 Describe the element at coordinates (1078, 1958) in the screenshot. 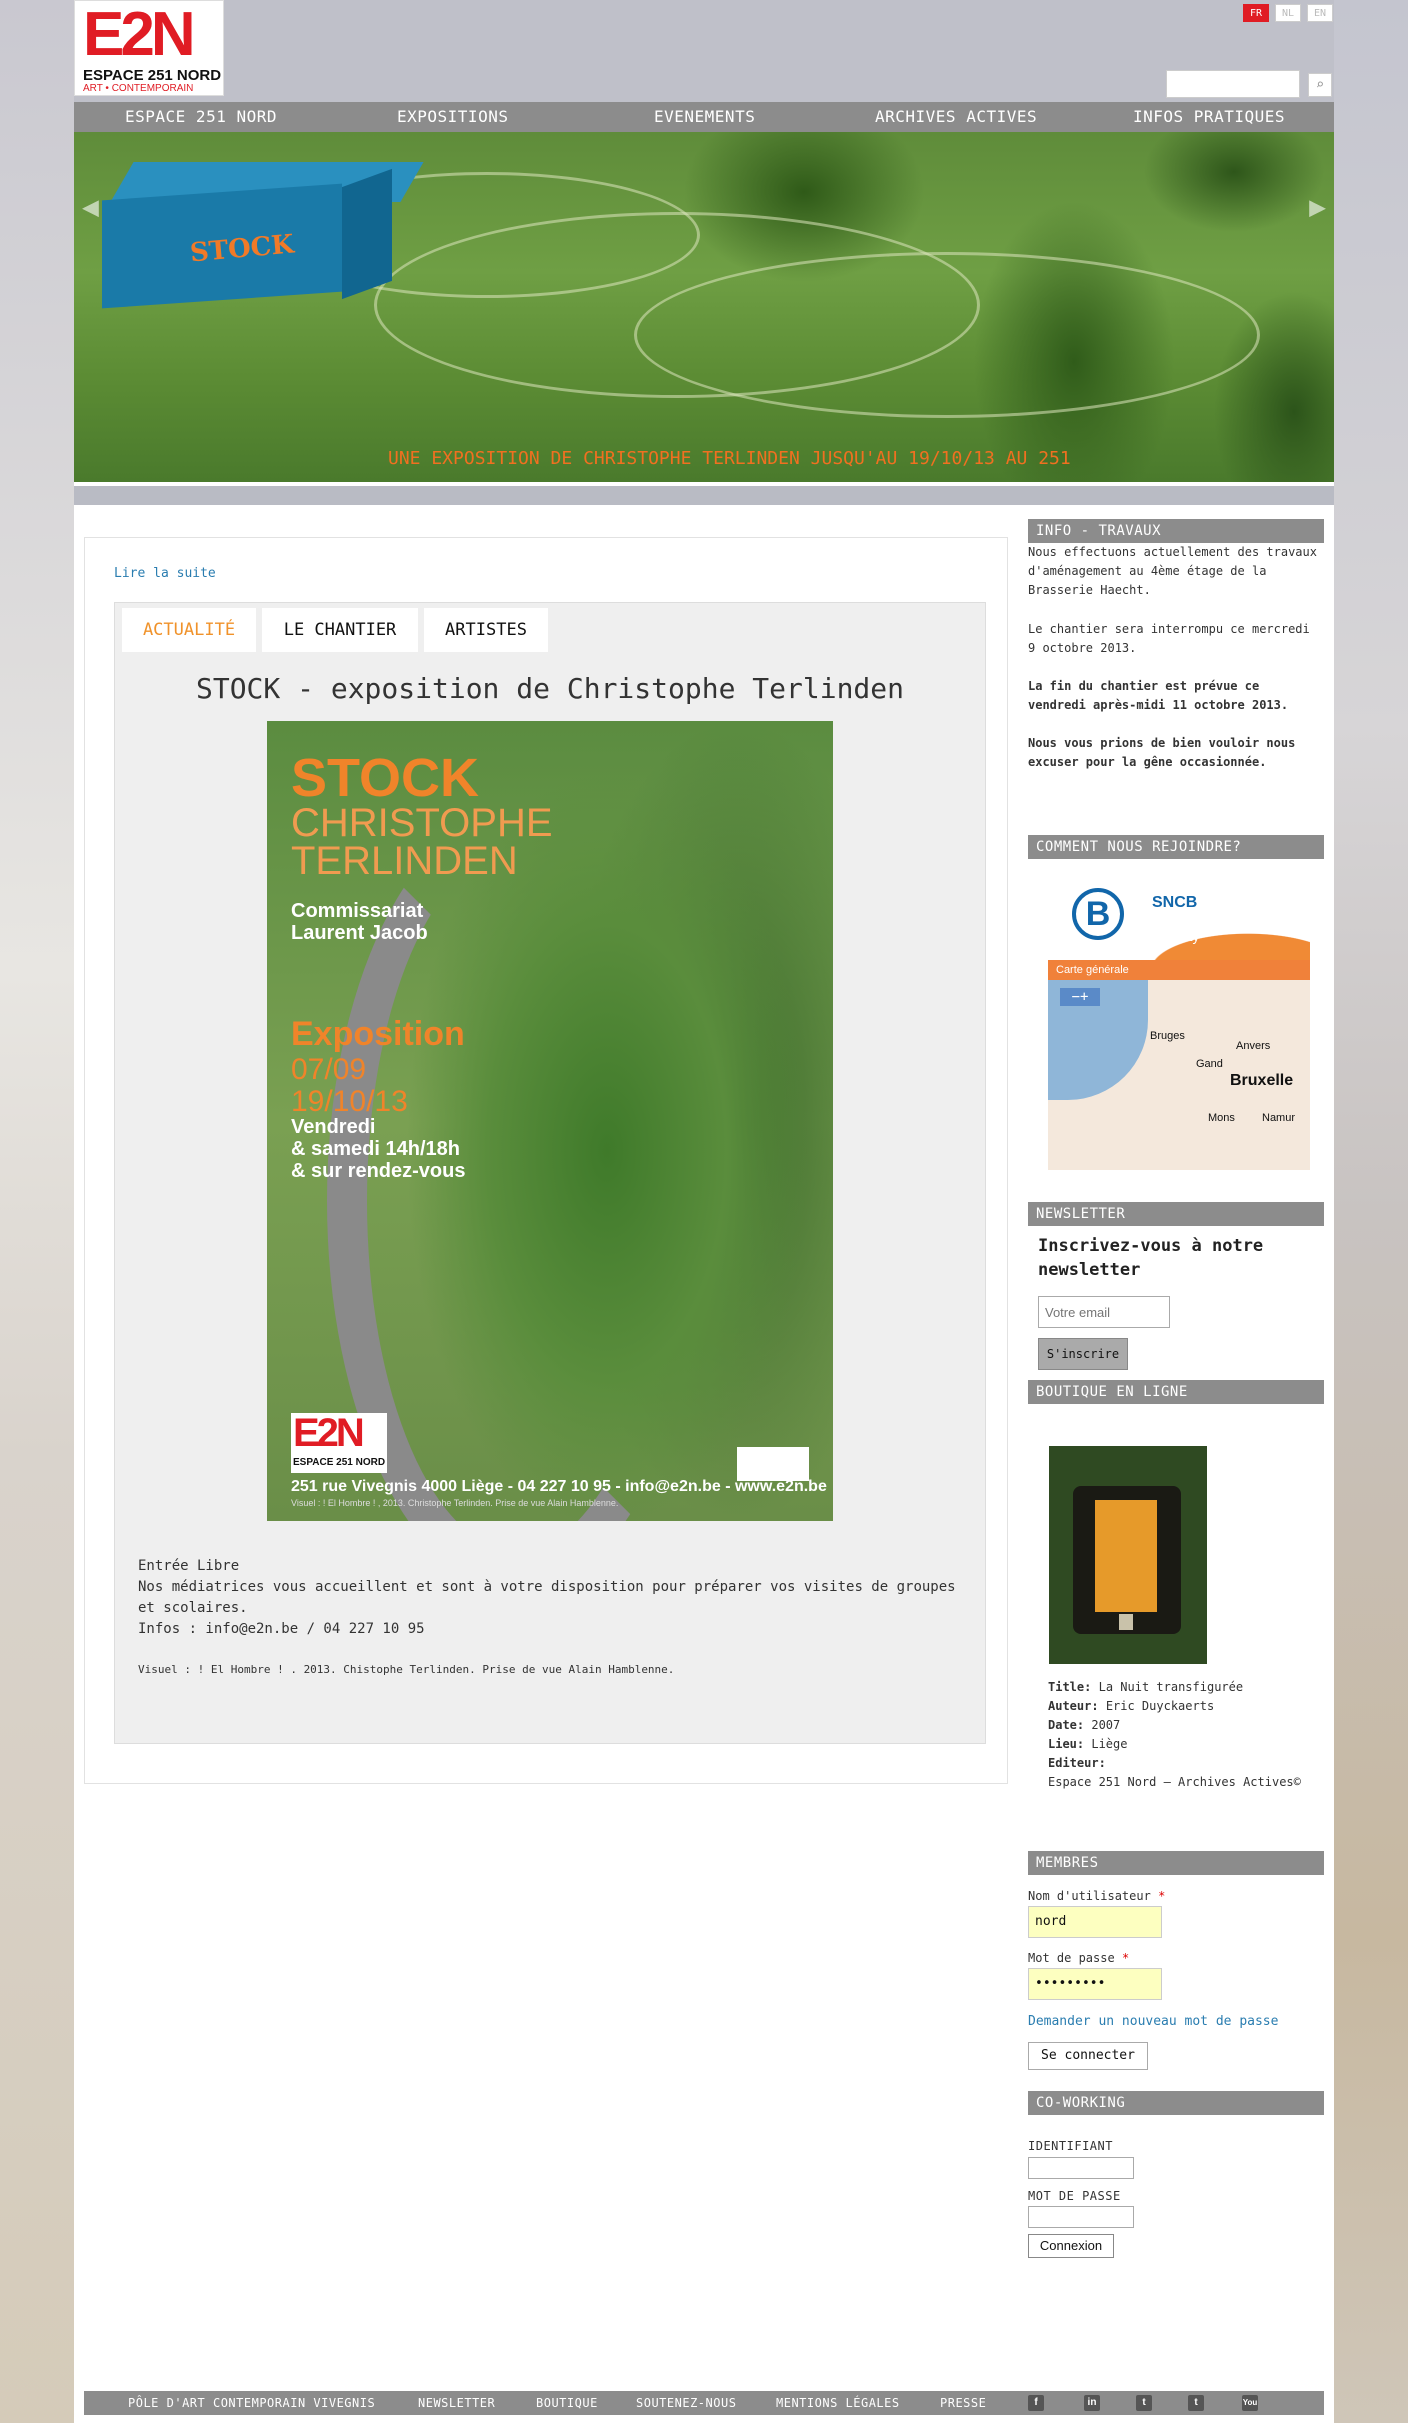

I see `password-label: Mot de passe *` at that location.